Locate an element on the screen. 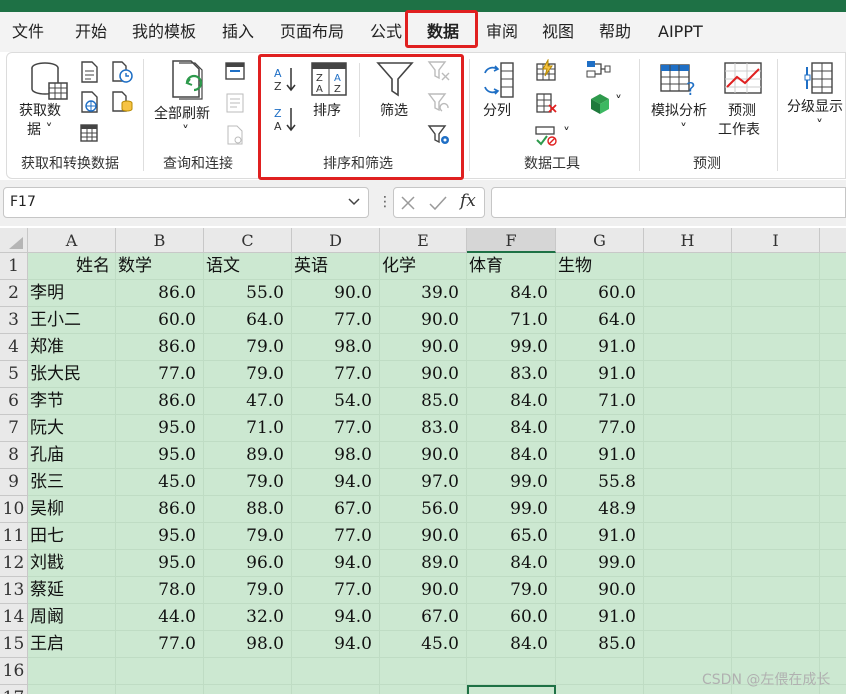  row-header-11: 11 is located at coordinates (14, 536).